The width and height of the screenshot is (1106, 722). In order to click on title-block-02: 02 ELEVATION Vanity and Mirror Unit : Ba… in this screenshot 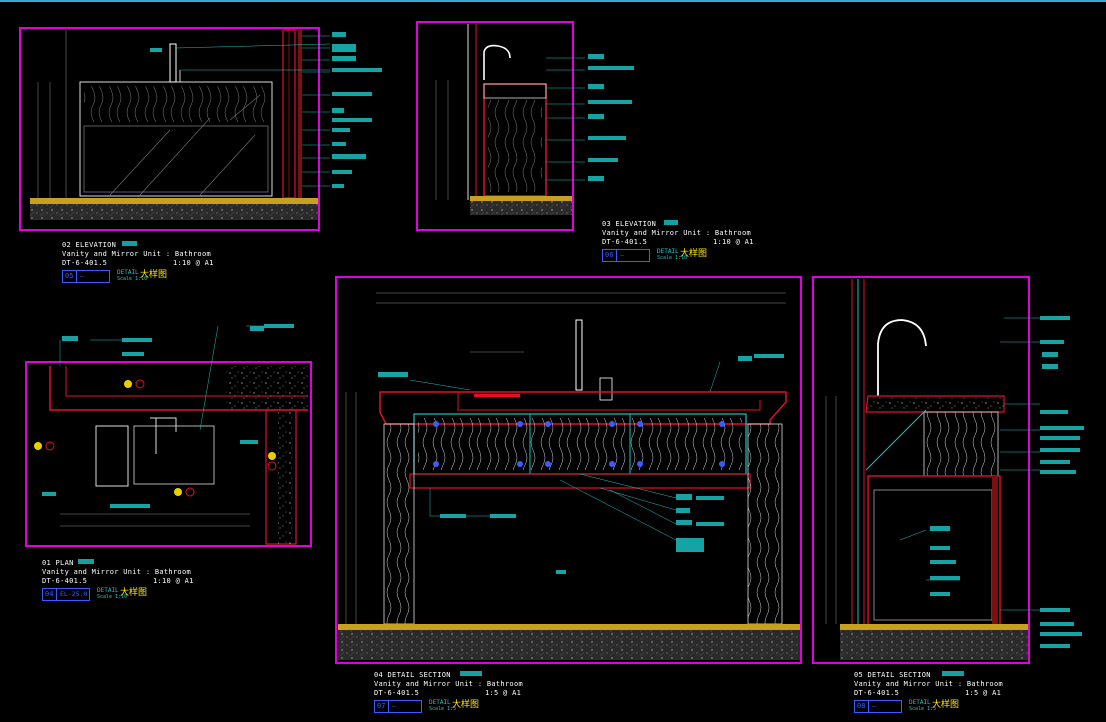, I will do `click(162, 262)`.